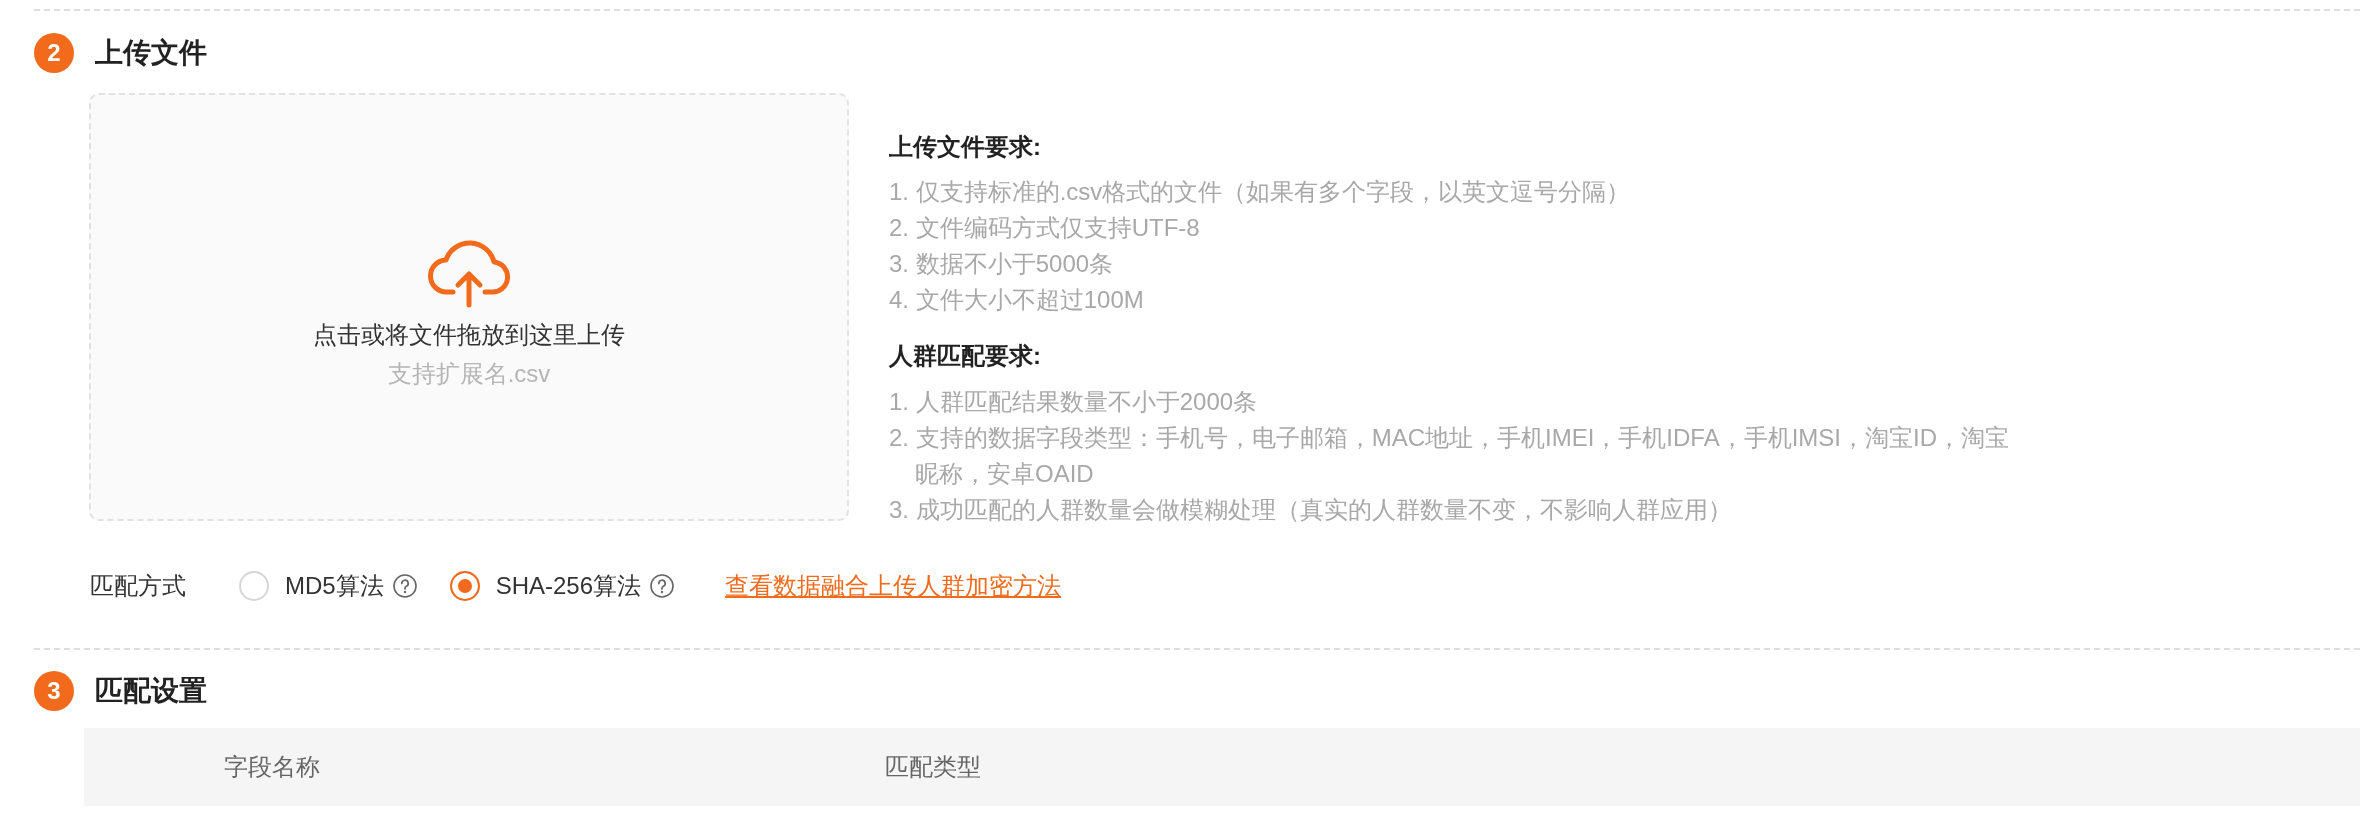  What do you see at coordinates (151, 53) in the screenshot?
I see `section-title: 上传文件` at bounding box center [151, 53].